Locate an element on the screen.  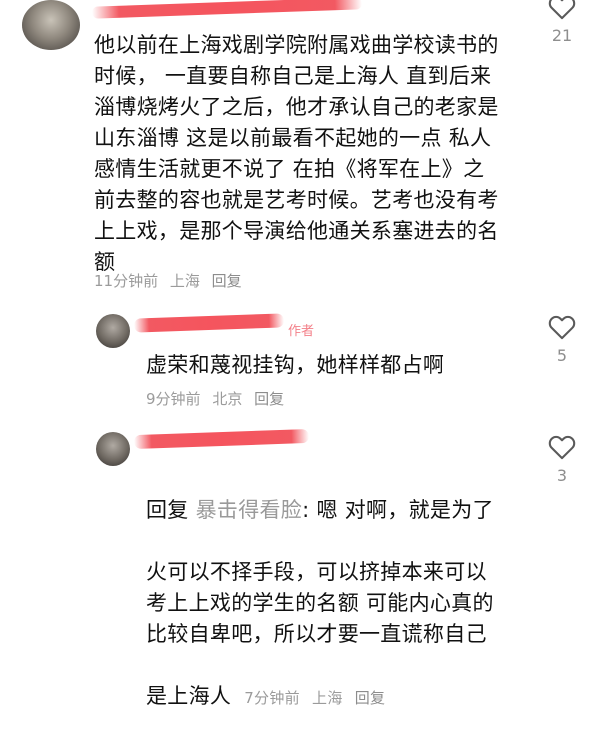
comment-first-line: 回复 暴击得看脸: 嗯 对啊，就是为了 is located at coordinates (346, 510).